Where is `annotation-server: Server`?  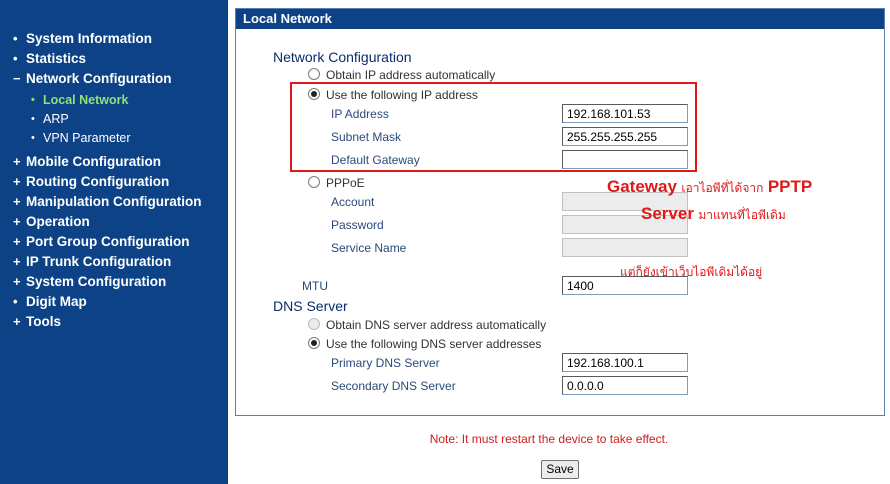
annotation-server: Server is located at coordinates (667, 213).